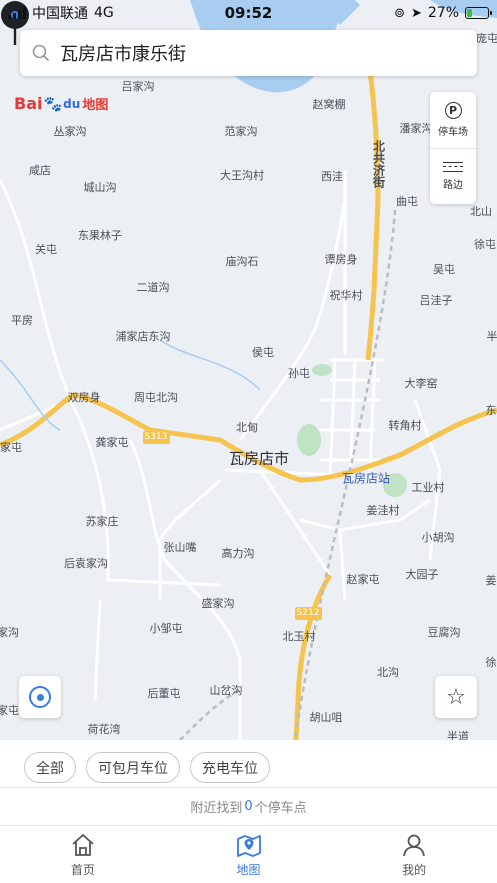  What do you see at coordinates (453, 166) in the screenshot?
I see `roadside-icon` at bounding box center [453, 166].